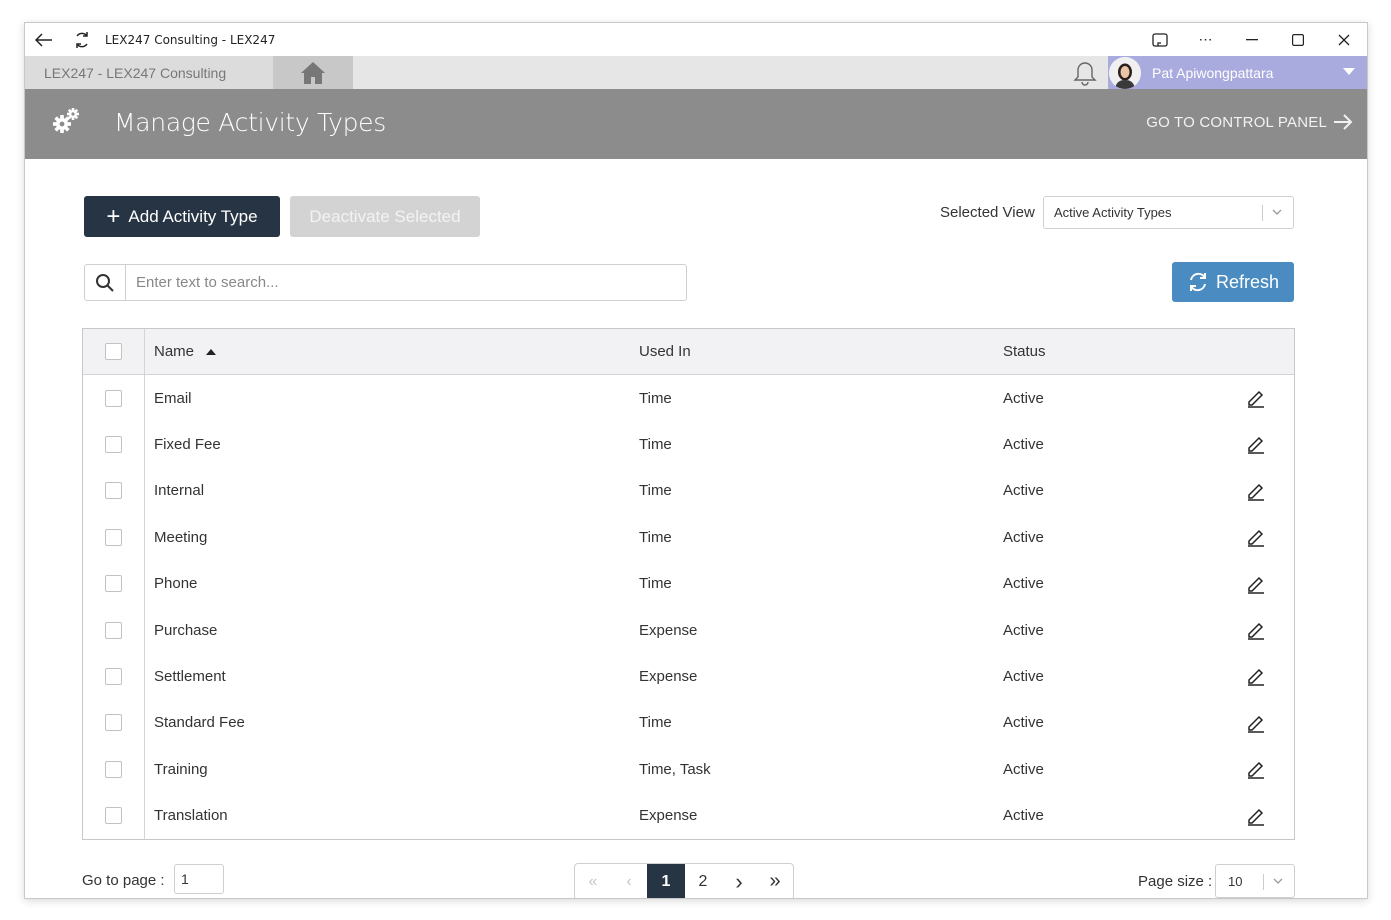 Image resolution: width=1391 pixels, height=920 pixels. I want to click on home-icon, so click(313, 72).